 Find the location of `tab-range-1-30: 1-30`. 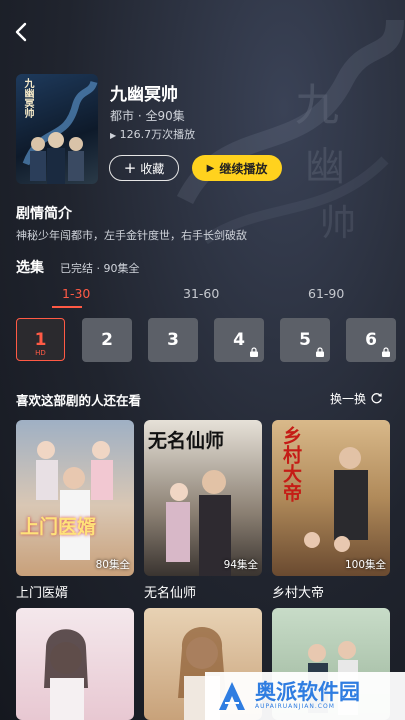

tab-range-1-30: 1-30 is located at coordinates (76, 293).